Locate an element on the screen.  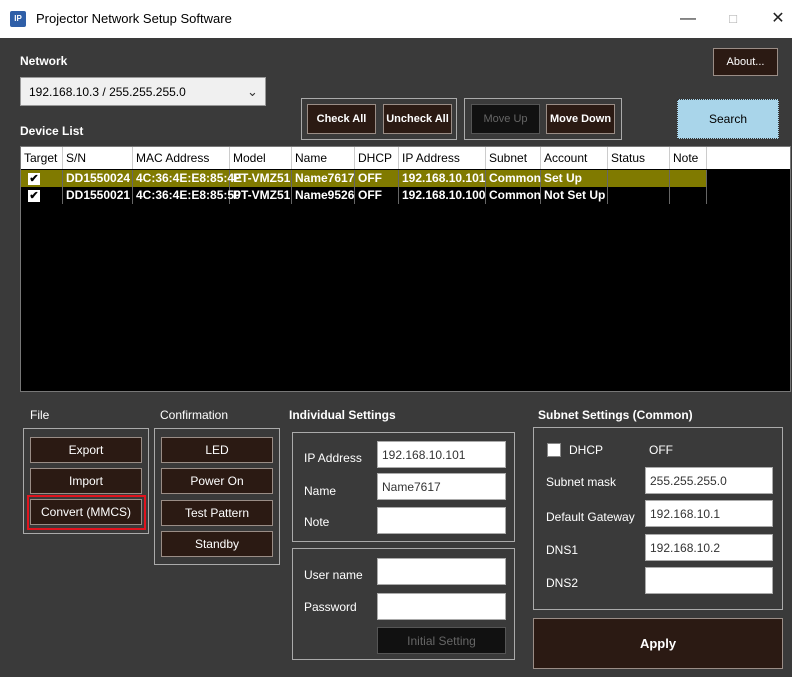
password-label: Password is located at coordinates (330, 607).